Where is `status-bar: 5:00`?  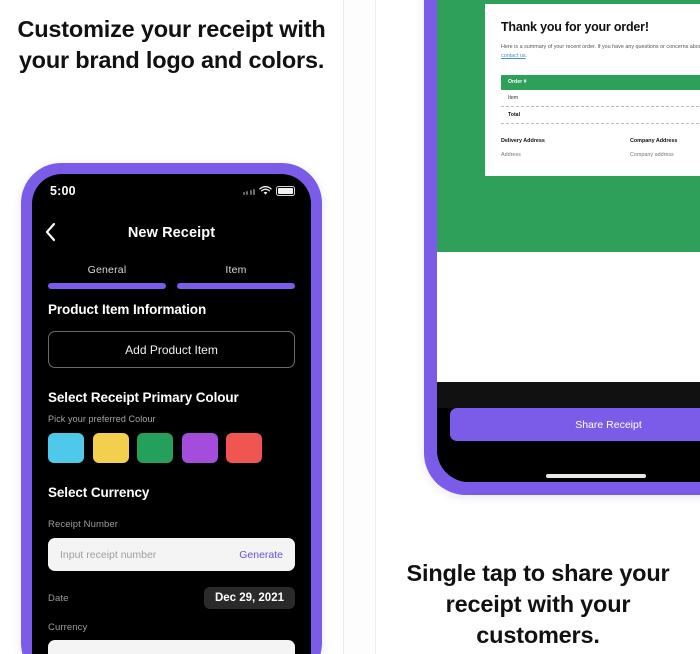
status-bar: 5:00 is located at coordinates (171, 189).